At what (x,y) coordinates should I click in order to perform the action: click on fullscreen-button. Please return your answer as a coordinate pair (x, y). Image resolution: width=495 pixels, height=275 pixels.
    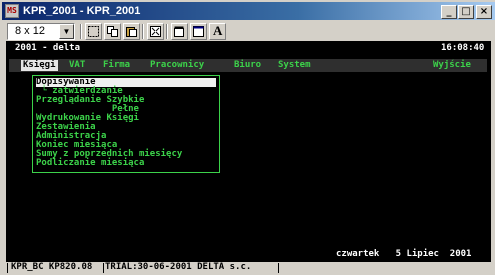
    Looking at the image, I should click on (155, 31).